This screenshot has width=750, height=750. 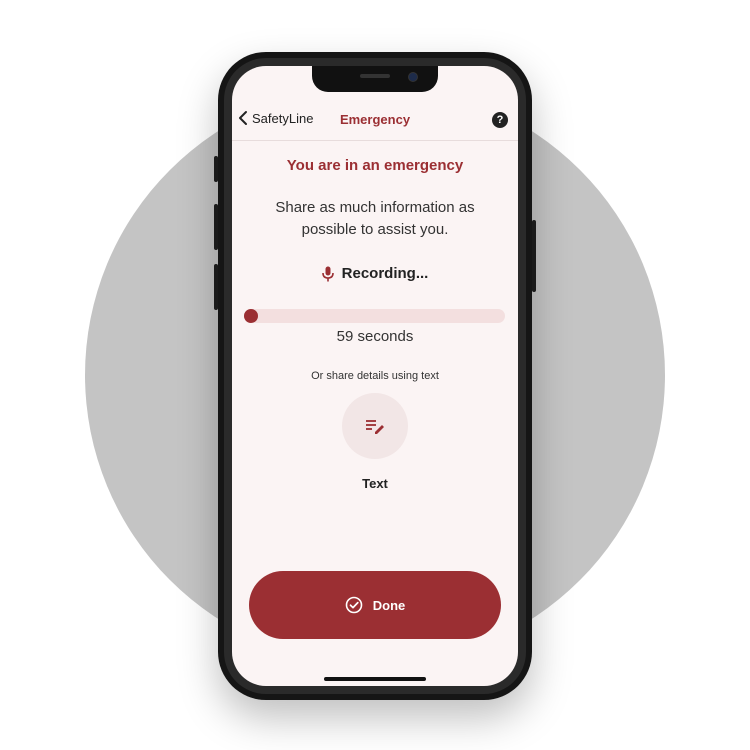 What do you see at coordinates (375, 79) in the screenshot?
I see `notch` at bounding box center [375, 79].